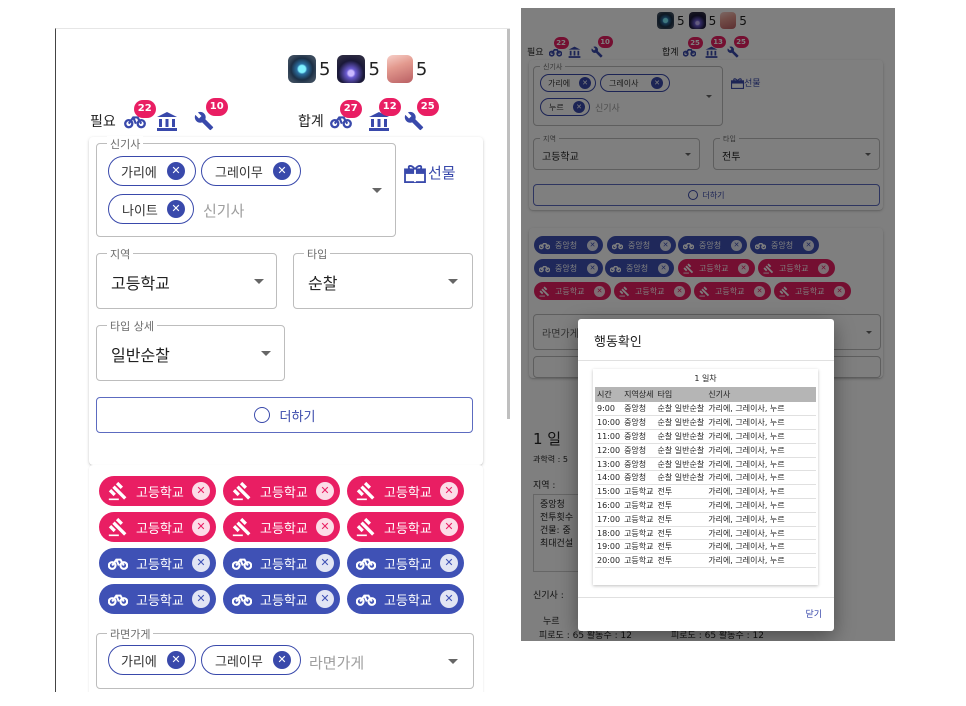 This screenshot has width=966, height=706. What do you see at coordinates (140, 355) in the screenshot?
I see `type-detail-value: 일반순찰` at bounding box center [140, 355].